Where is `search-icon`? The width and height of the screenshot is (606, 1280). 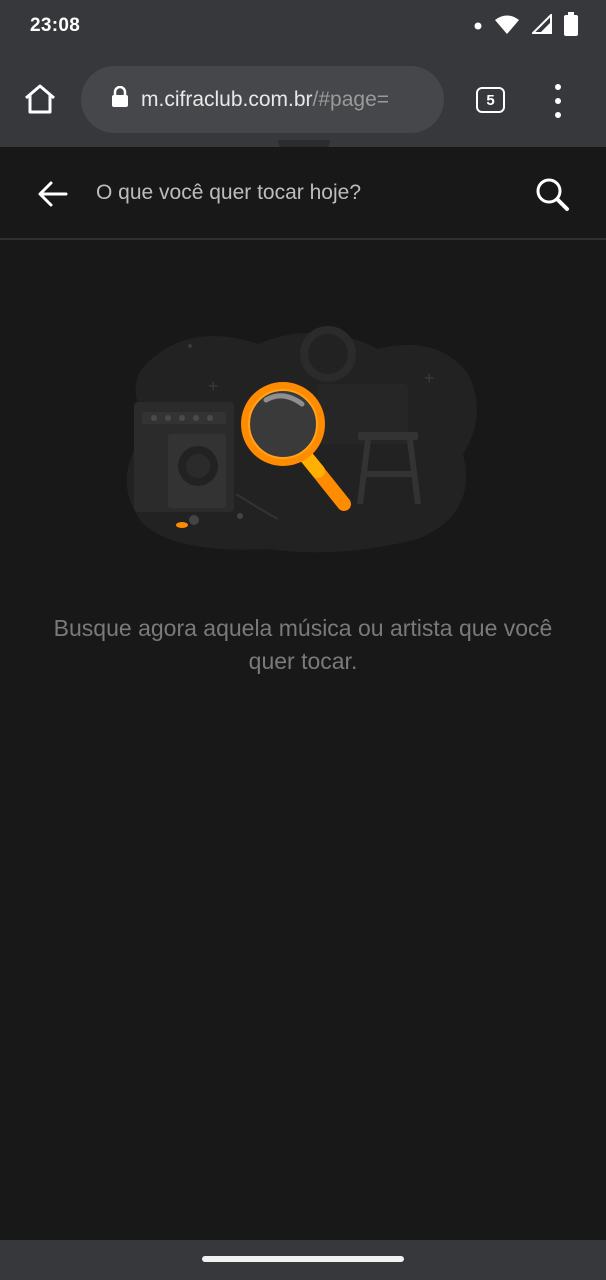
search-icon is located at coordinates (552, 197).